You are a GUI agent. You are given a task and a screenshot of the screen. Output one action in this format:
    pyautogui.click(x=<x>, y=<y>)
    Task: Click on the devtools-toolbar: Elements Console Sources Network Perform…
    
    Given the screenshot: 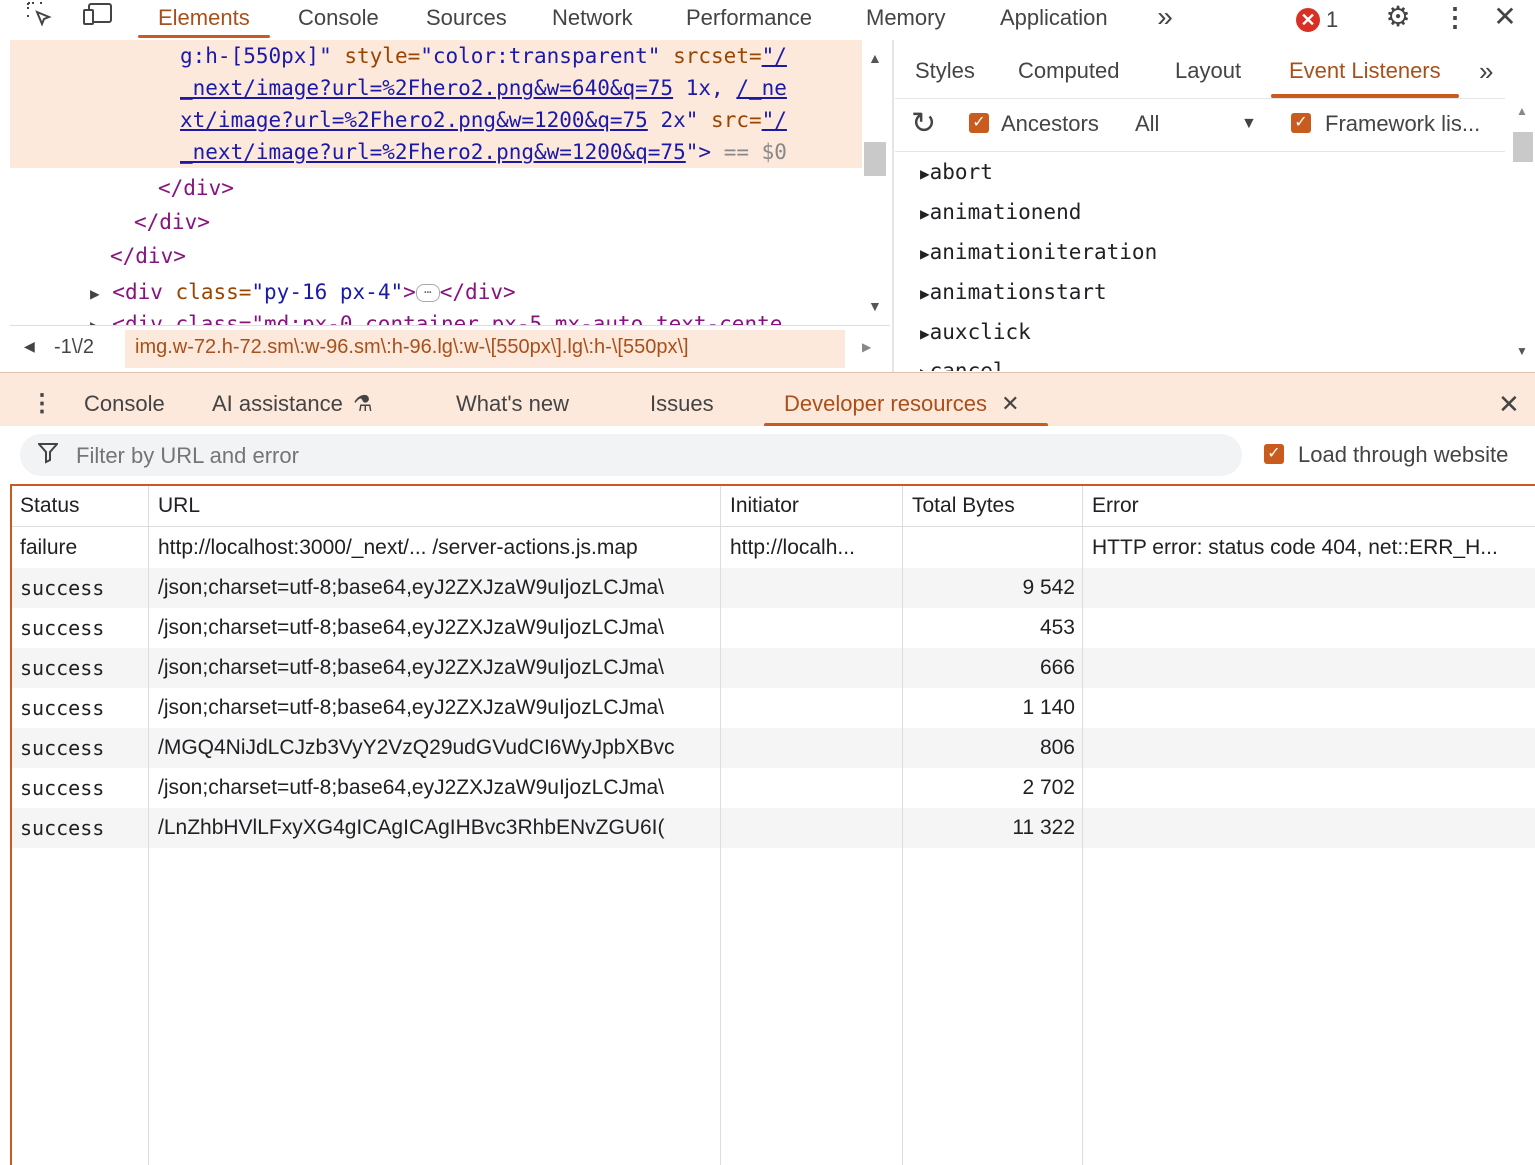 What is the action you would take?
    pyautogui.click(x=767, y=20)
    